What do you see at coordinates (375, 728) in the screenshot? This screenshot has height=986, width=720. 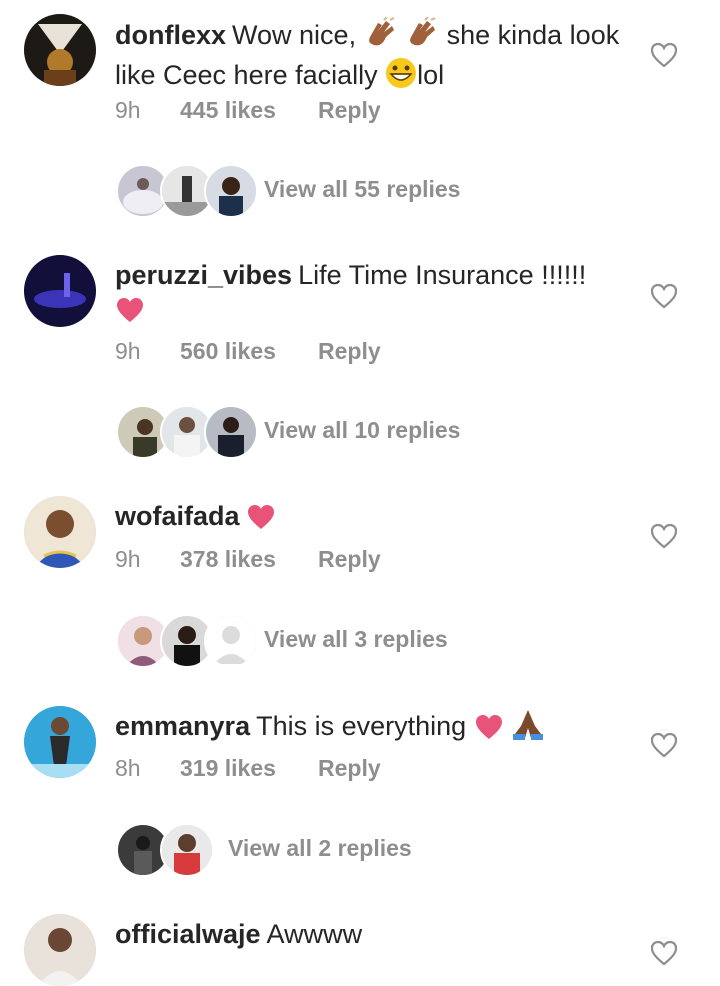 I see `comment-text: emmanyra This is everything` at bounding box center [375, 728].